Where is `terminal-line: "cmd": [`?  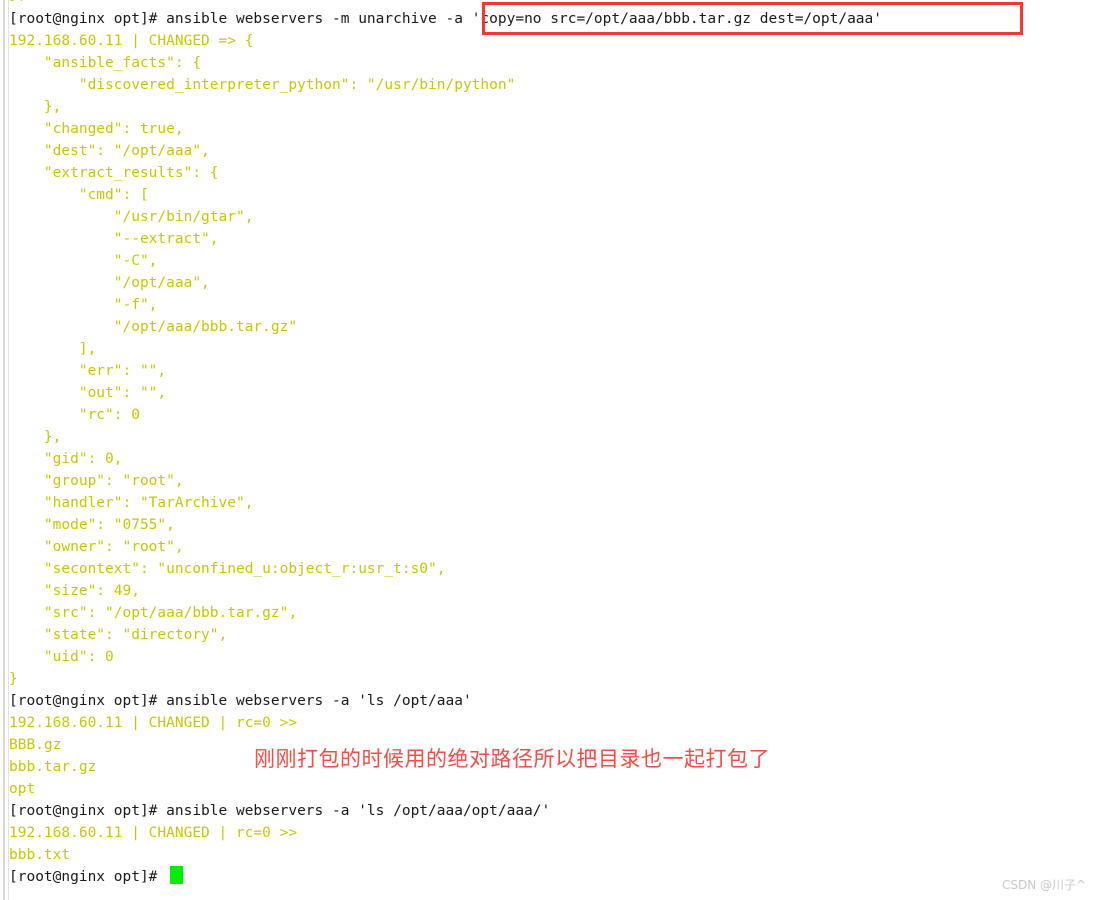 terminal-line: "cmd": [ is located at coordinates (79, 195).